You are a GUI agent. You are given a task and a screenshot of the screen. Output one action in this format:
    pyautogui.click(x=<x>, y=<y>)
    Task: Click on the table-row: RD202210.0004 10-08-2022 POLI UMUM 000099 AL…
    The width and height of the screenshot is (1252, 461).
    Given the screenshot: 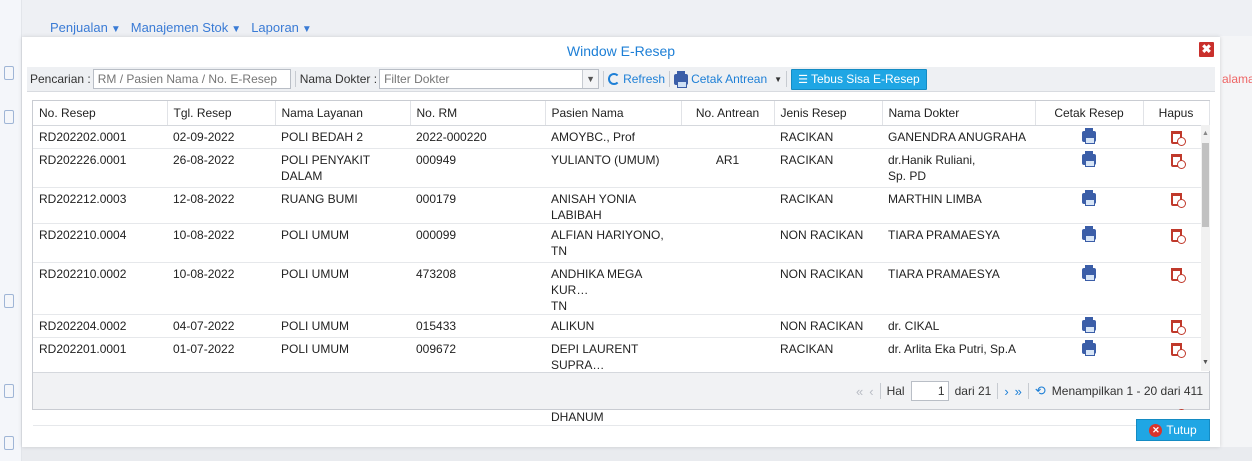 What is the action you would take?
    pyautogui.click(x=621, y=243)
    